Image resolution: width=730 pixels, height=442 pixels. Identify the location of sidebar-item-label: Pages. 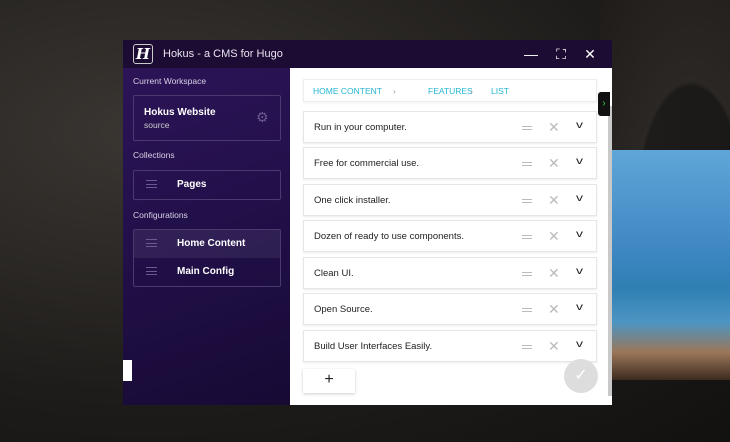
(192, 184).